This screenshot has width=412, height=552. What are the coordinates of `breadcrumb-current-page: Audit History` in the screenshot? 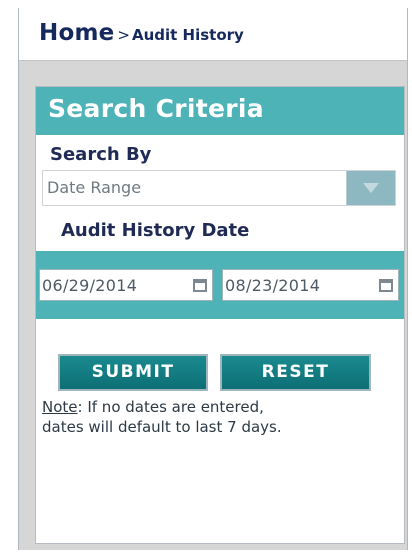 It's located at (188, 35).